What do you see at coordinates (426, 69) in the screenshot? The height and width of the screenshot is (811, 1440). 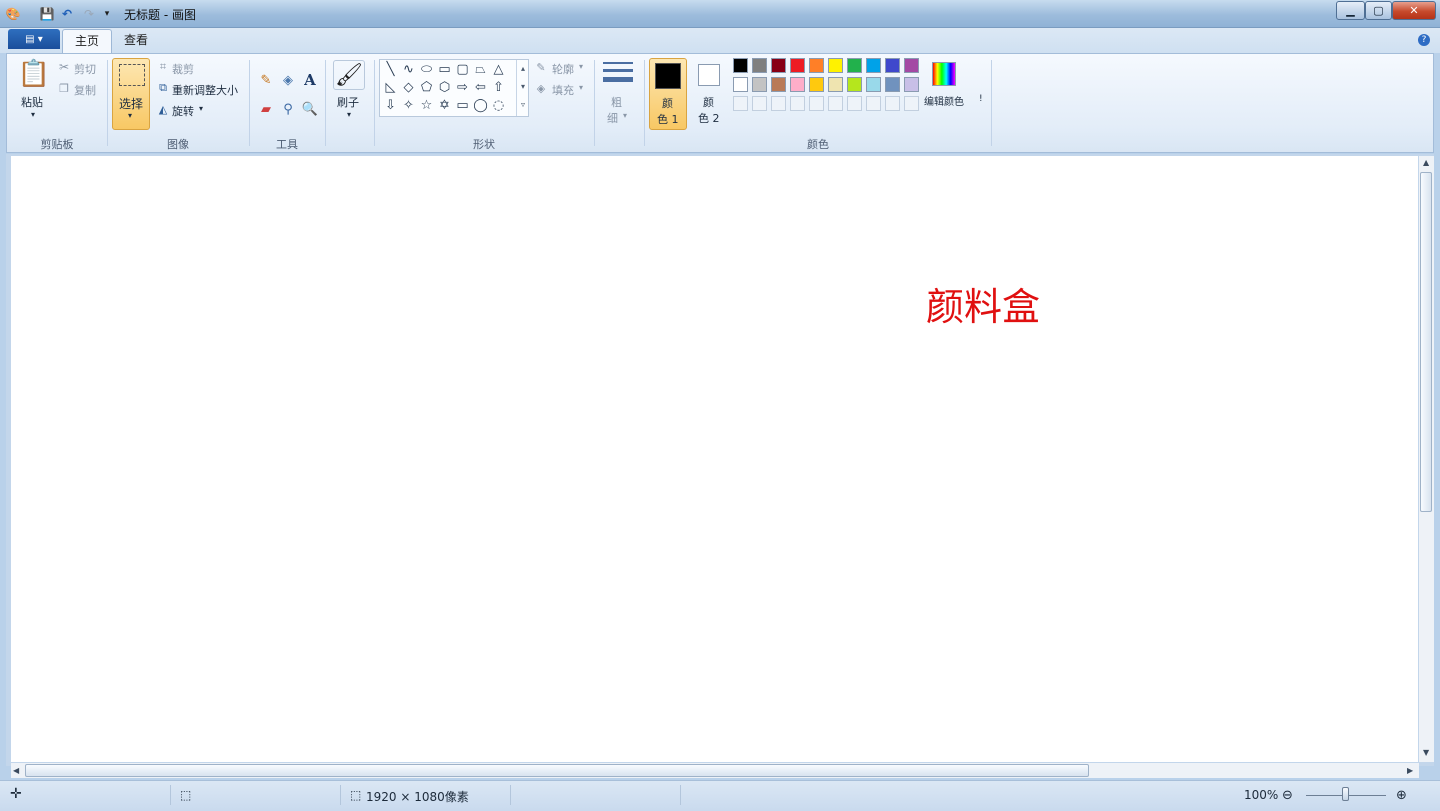 I see `oval-shape-icon: ⬭` at bounding box center [426, 69].